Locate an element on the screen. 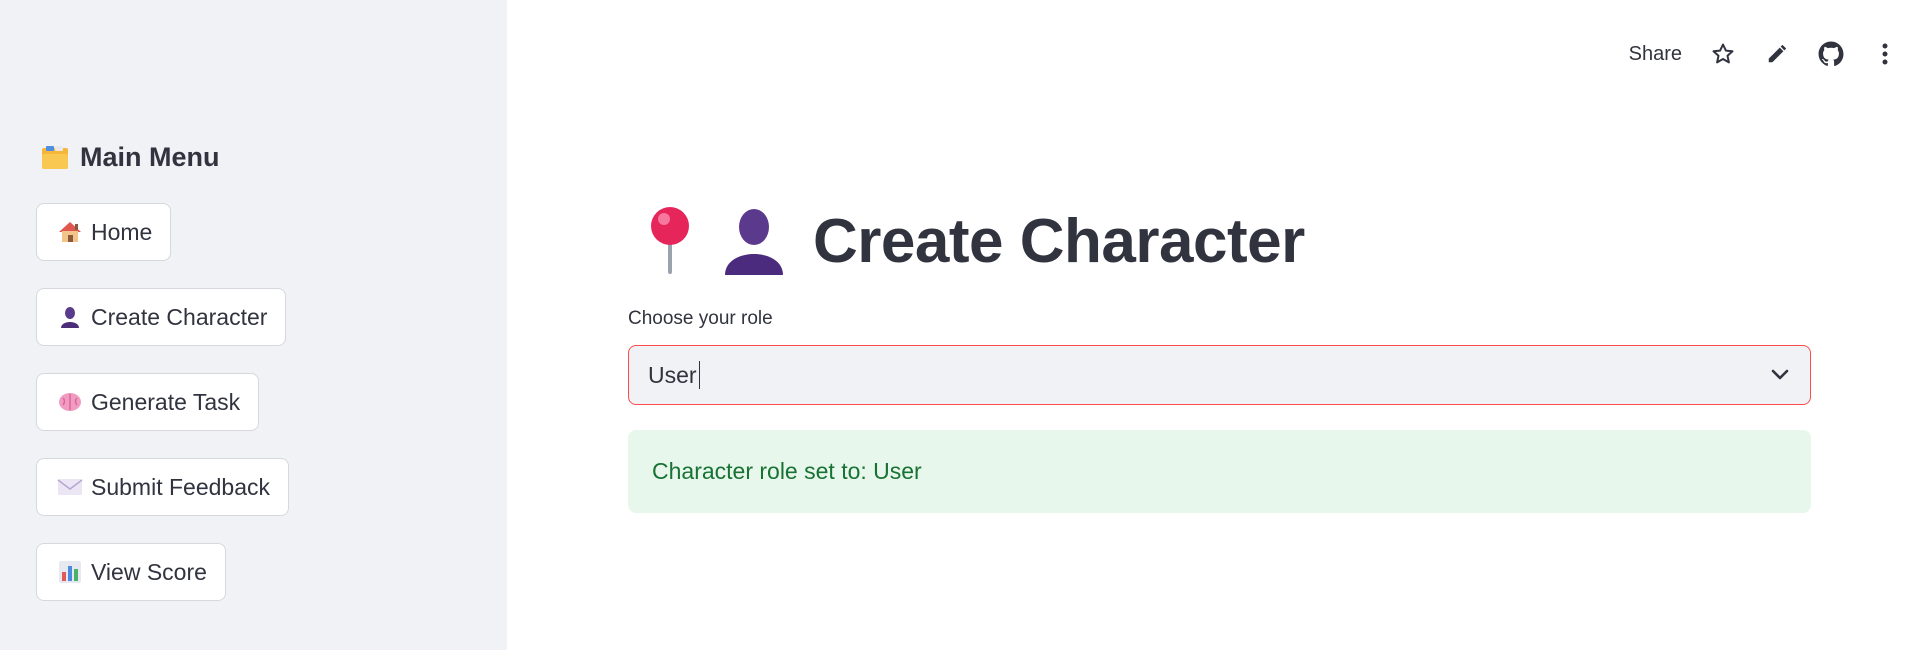 The width and height of the screenshot is (1920, 650). brain-icon is located at coordinates (70, 402).